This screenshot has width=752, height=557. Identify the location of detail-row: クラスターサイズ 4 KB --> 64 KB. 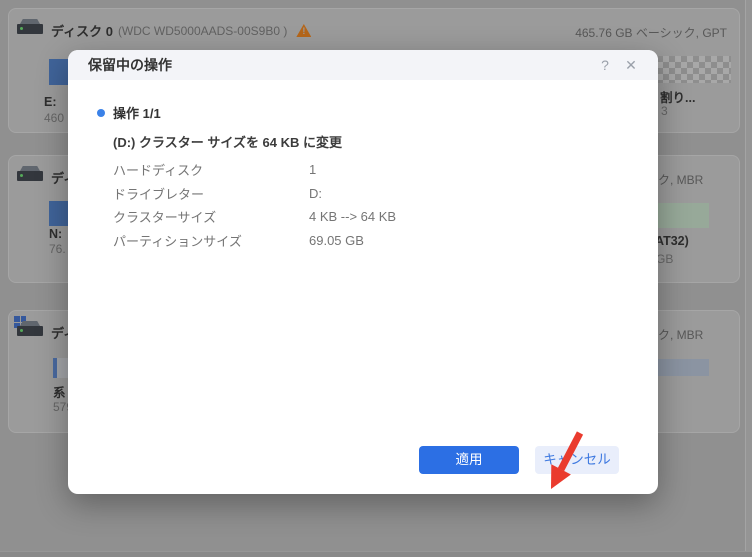
(254, 217).